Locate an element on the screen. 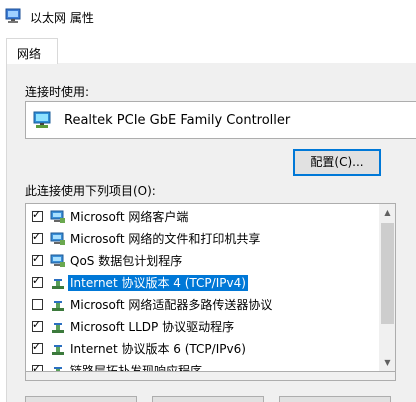  list-item: ✓ Microsoft 网络的文件和打印机共享 is located at coordinates (202, 239).